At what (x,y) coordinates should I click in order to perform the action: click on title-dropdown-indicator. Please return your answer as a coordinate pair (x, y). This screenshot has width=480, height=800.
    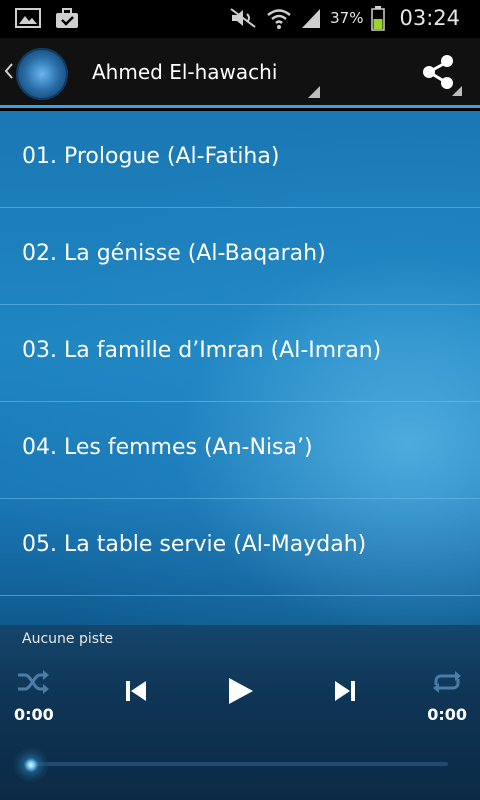
    Looking at the image, I should click on (314, 92).